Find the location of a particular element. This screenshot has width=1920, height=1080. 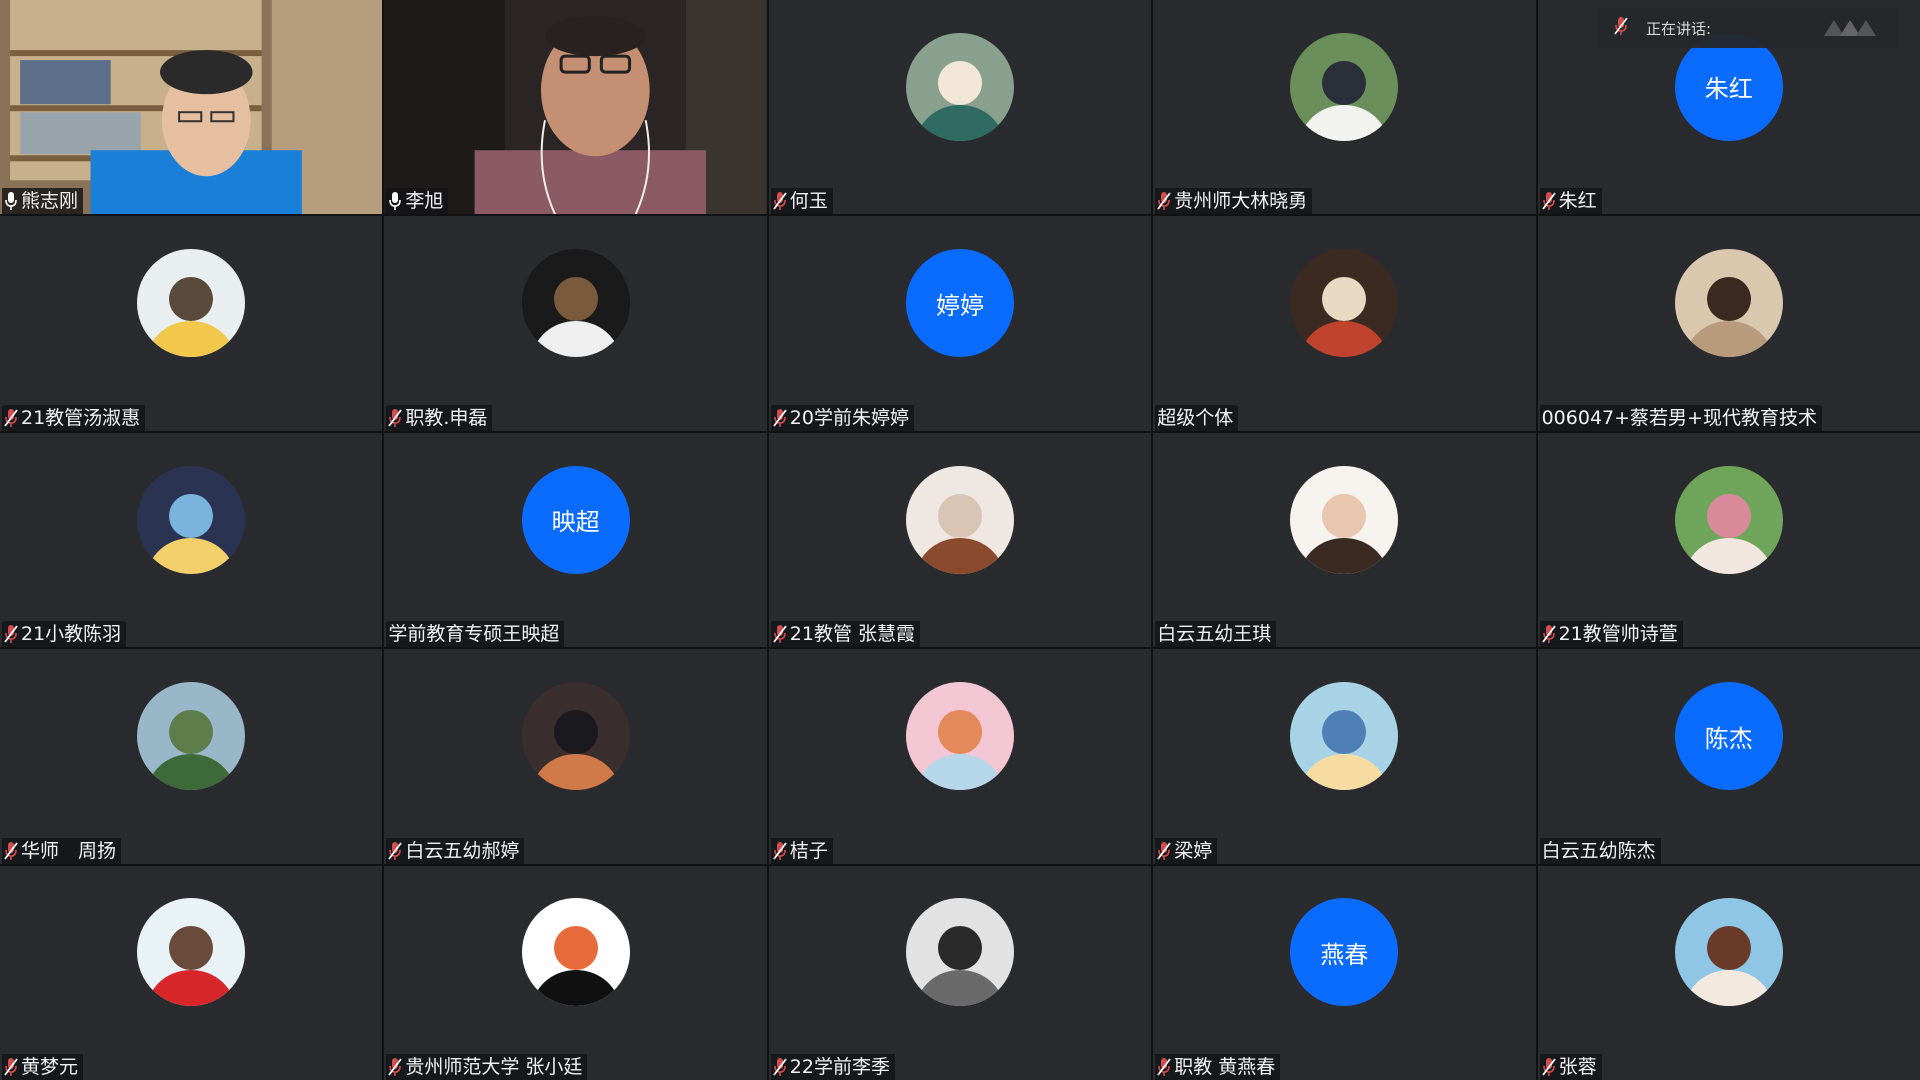

avatar-initials: 陈杰 is located at coordinates (1728, 738).